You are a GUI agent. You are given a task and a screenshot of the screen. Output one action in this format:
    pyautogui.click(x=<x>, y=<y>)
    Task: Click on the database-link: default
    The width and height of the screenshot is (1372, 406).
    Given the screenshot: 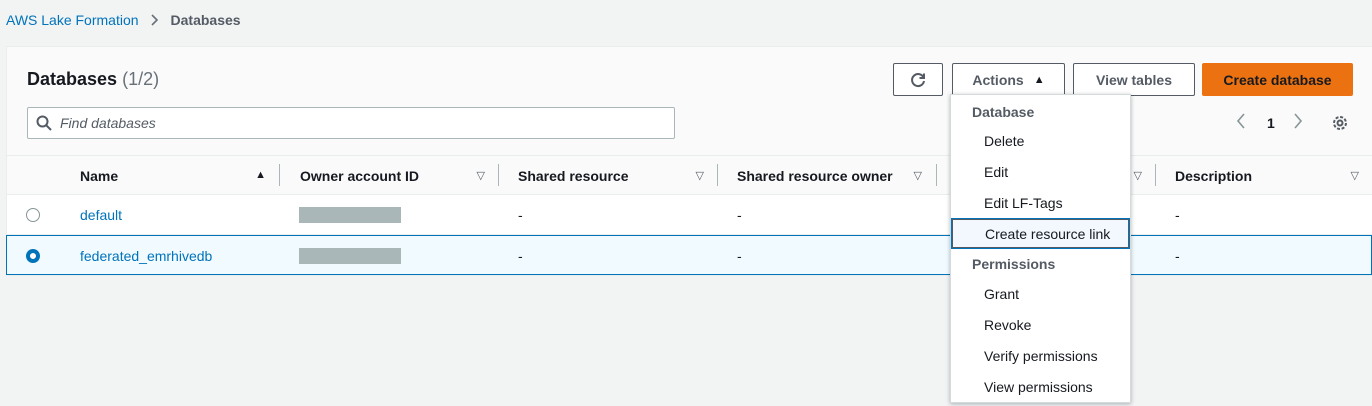 What is the action you would take?
    pyautogui.click(x=101, y=215)
    